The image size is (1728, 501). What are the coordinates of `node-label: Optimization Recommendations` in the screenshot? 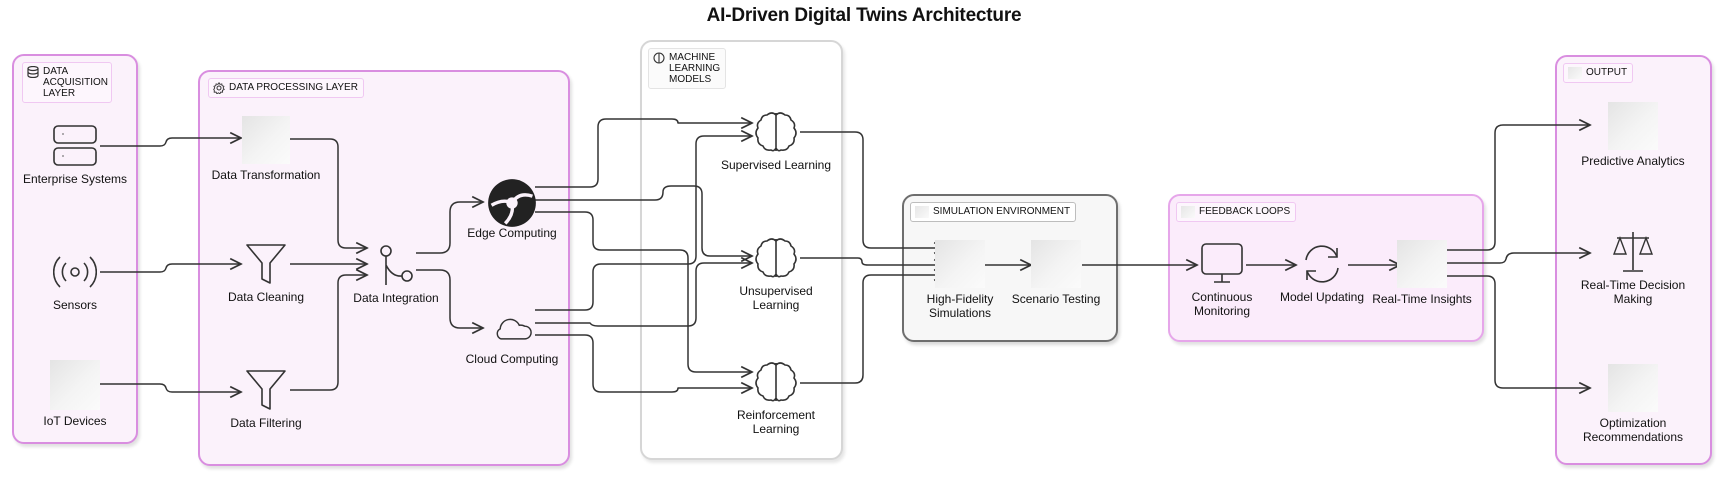 It's located at (1633, 430).